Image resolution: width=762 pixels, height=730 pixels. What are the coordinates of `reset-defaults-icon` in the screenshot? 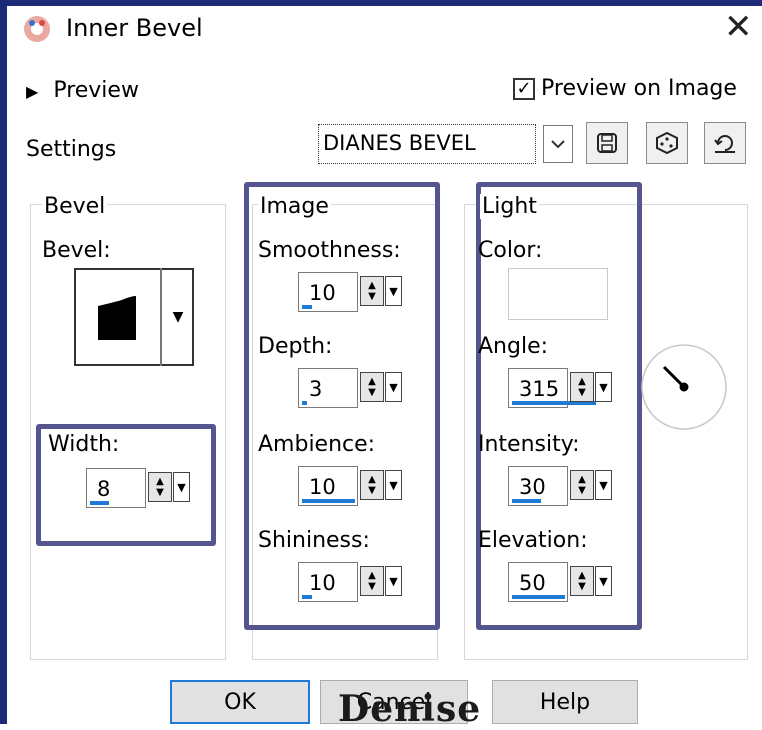 It's located at (724, 144).